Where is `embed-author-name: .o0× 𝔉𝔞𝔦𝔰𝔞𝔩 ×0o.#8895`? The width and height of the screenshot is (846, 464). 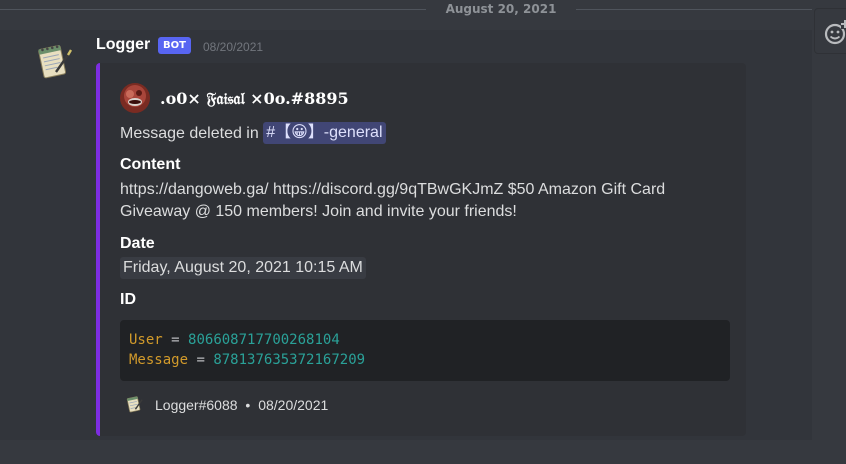
embed-author-name: .o0× 𝔉𝔞𝔦𝔰𝔞𝔩 ×0o.#8895 is located at coordinates (254, 99).